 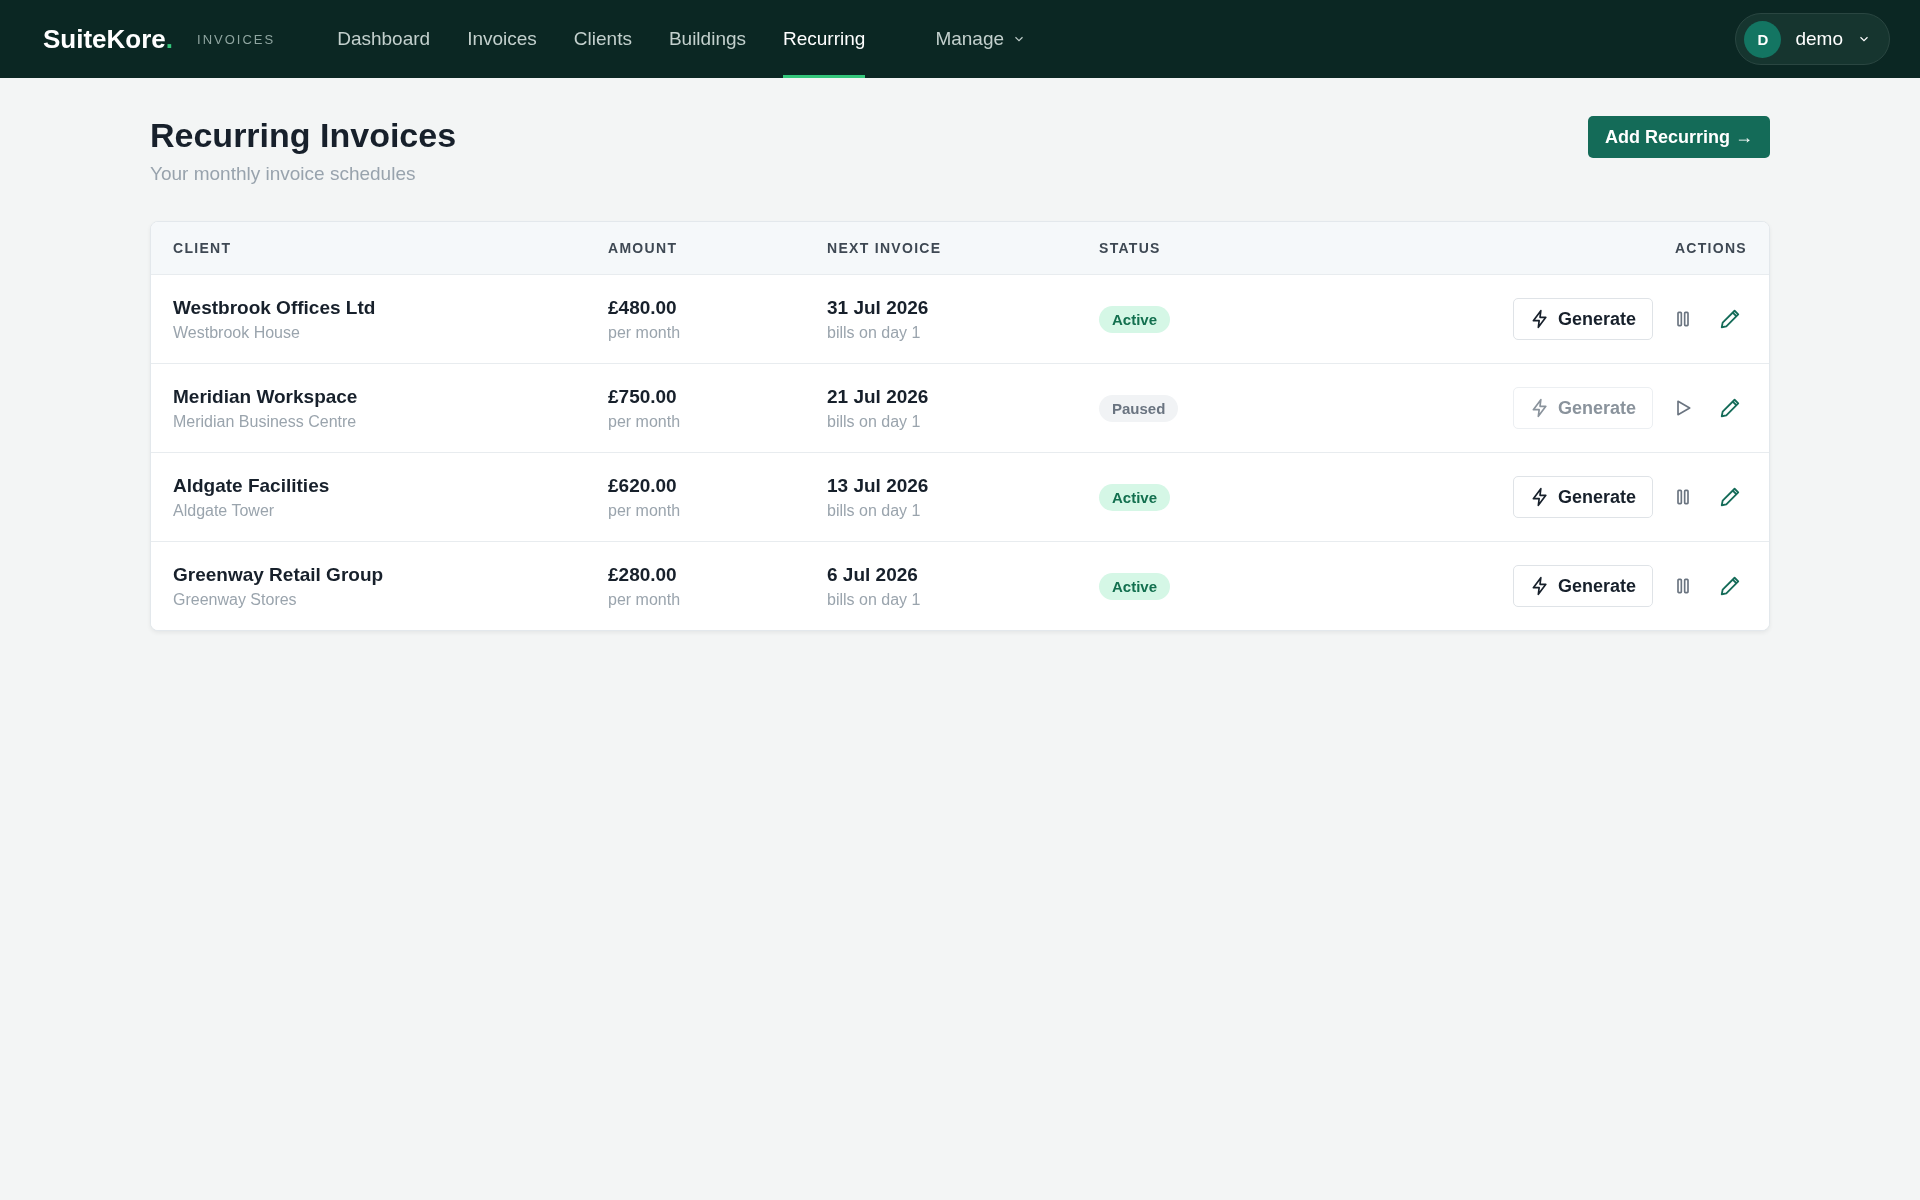 What do you see at coordinates (1139, 408) in the screenshot?
I see `status-badge: Paused` at bounding box center [1139, 408].